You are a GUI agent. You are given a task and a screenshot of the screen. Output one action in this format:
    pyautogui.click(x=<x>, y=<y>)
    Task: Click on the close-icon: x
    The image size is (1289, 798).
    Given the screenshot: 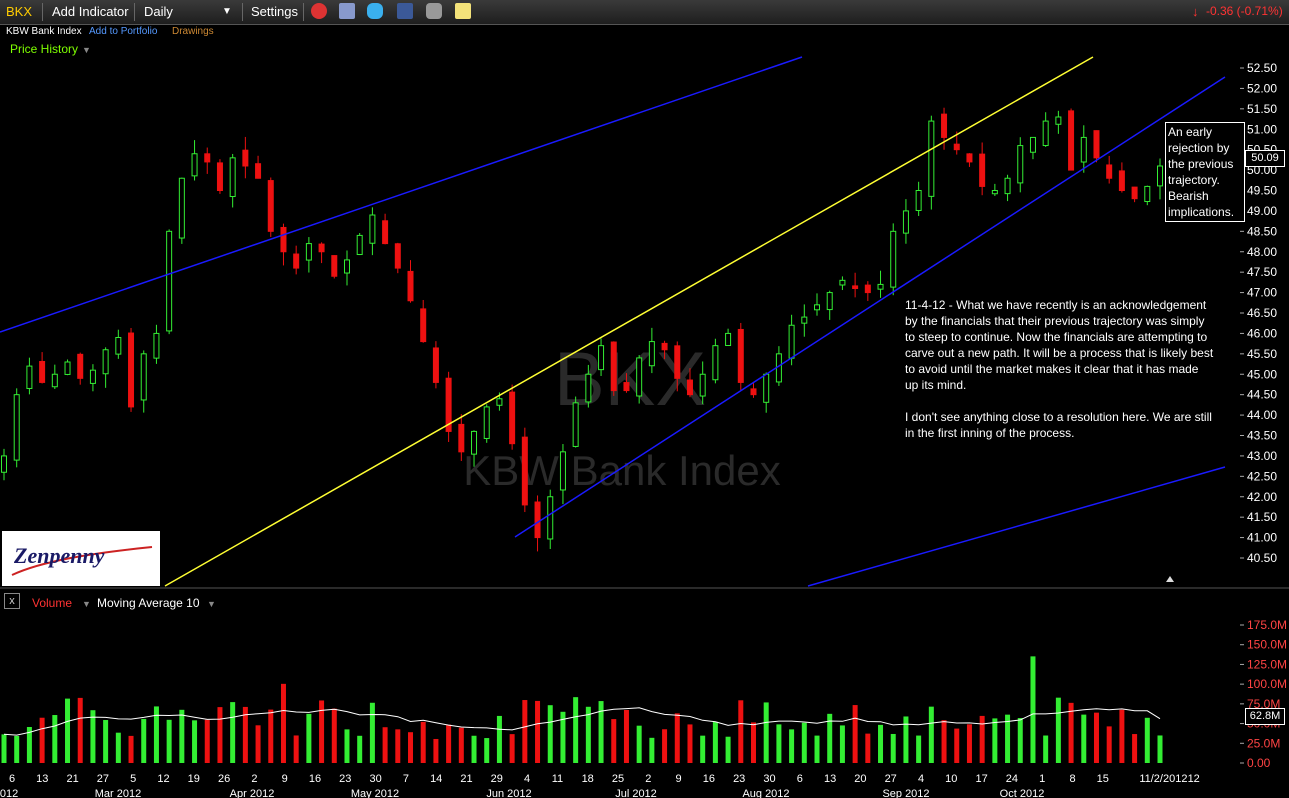 What is the action you would take?
    pyautogui.click(x=12, y=601)
    